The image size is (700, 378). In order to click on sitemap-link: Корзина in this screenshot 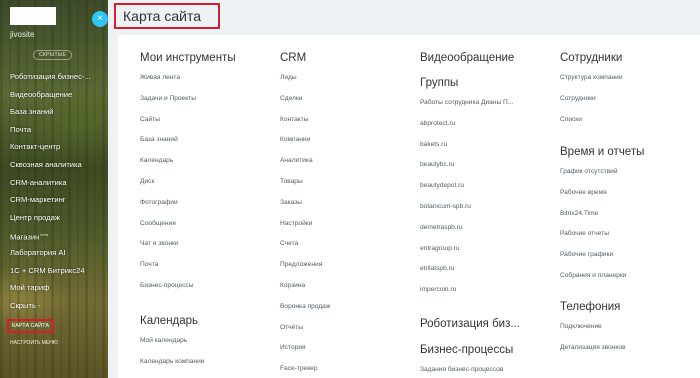, I will do `click(345, 285)`.